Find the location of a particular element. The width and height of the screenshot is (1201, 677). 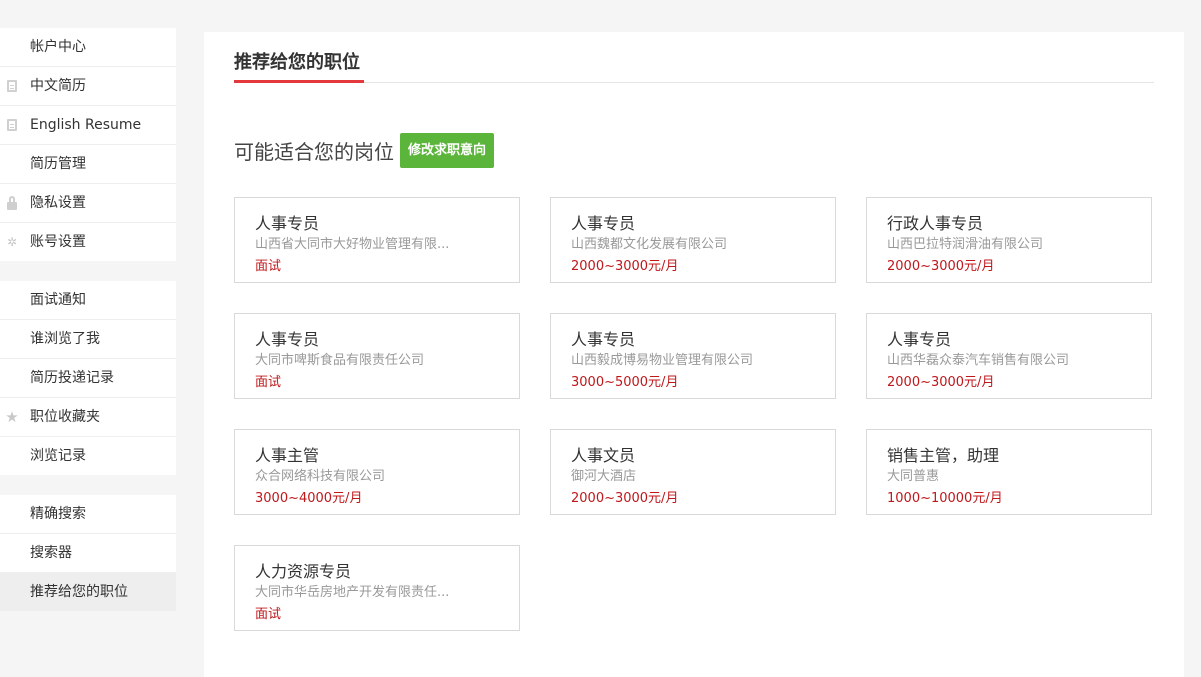

gear-icon: ✲ is located at coordinates (12, 242).